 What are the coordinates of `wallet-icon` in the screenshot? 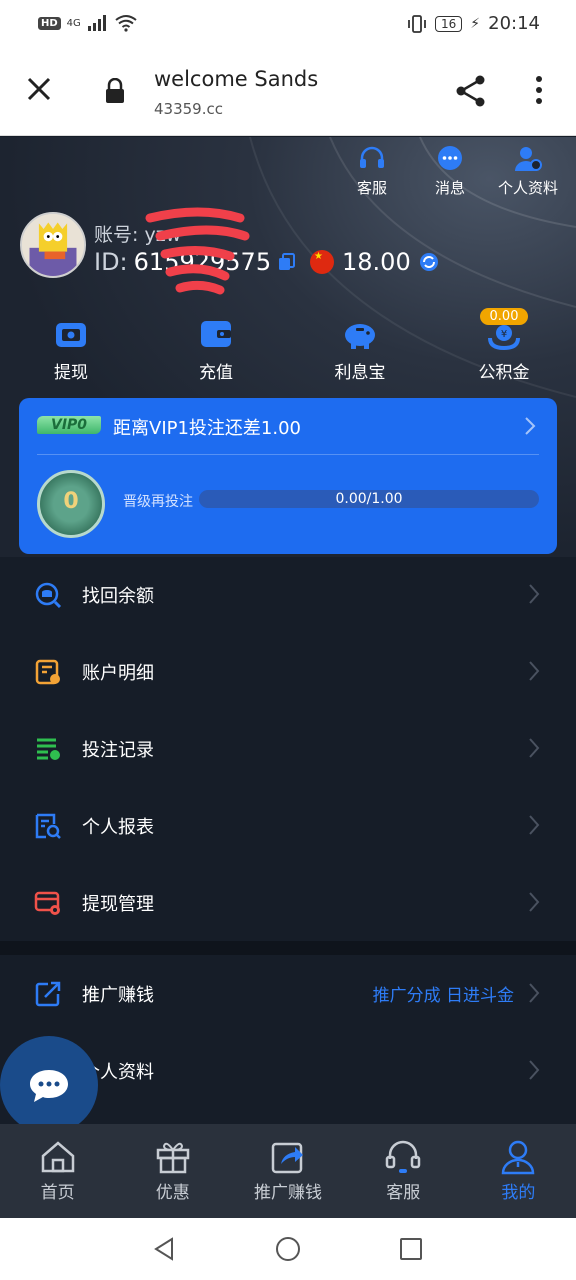 It's located at (216, 334).